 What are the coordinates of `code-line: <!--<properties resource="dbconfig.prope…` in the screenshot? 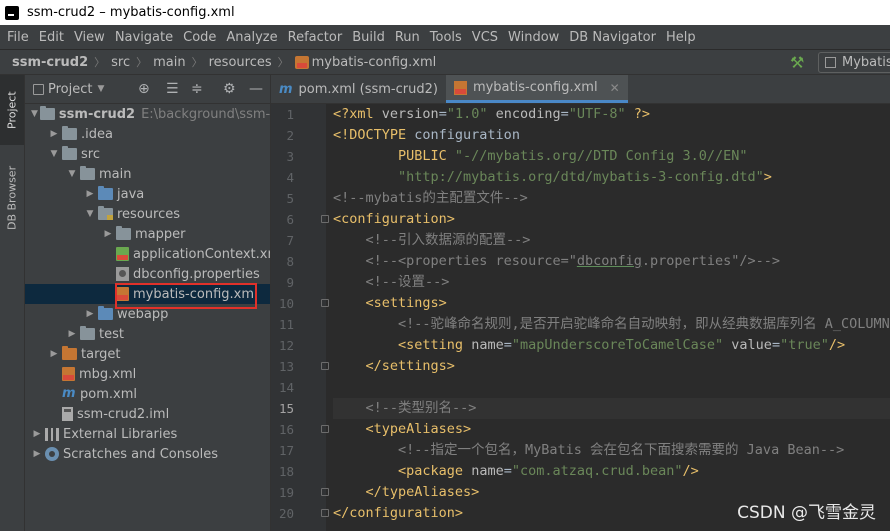 It's located at (611, 261).